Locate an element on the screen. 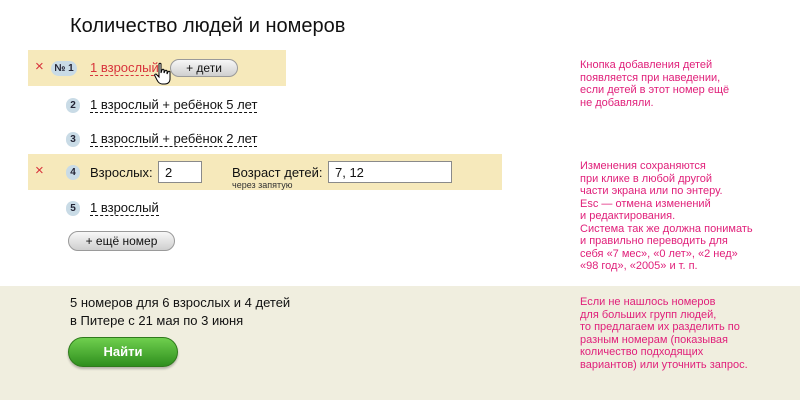  note-line: не добавляли. is located at coordinates (617, 102).